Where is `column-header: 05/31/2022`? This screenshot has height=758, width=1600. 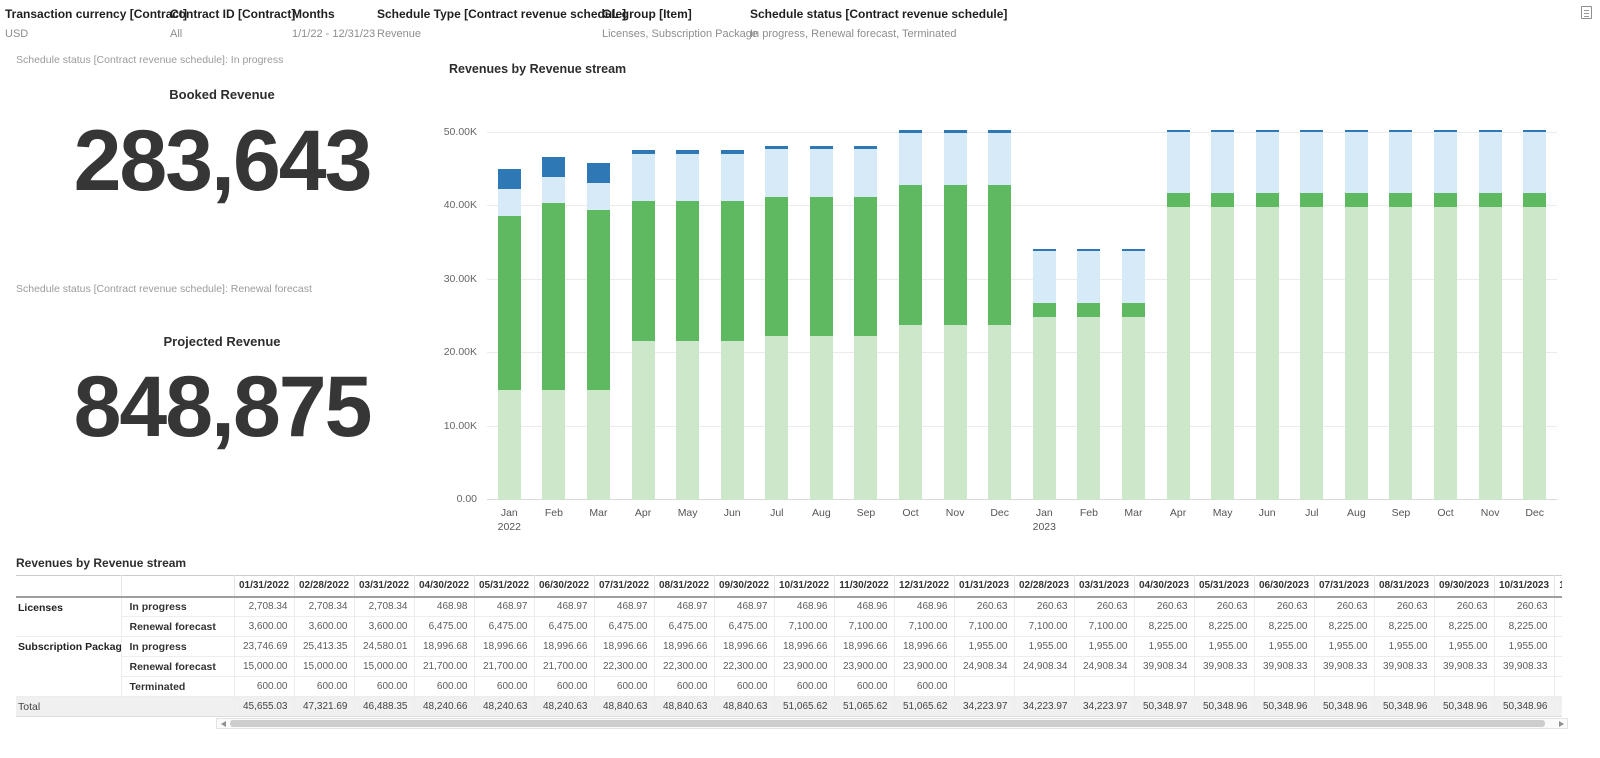 column-header: 05/31/2022 is located at coordinates (504, 586).